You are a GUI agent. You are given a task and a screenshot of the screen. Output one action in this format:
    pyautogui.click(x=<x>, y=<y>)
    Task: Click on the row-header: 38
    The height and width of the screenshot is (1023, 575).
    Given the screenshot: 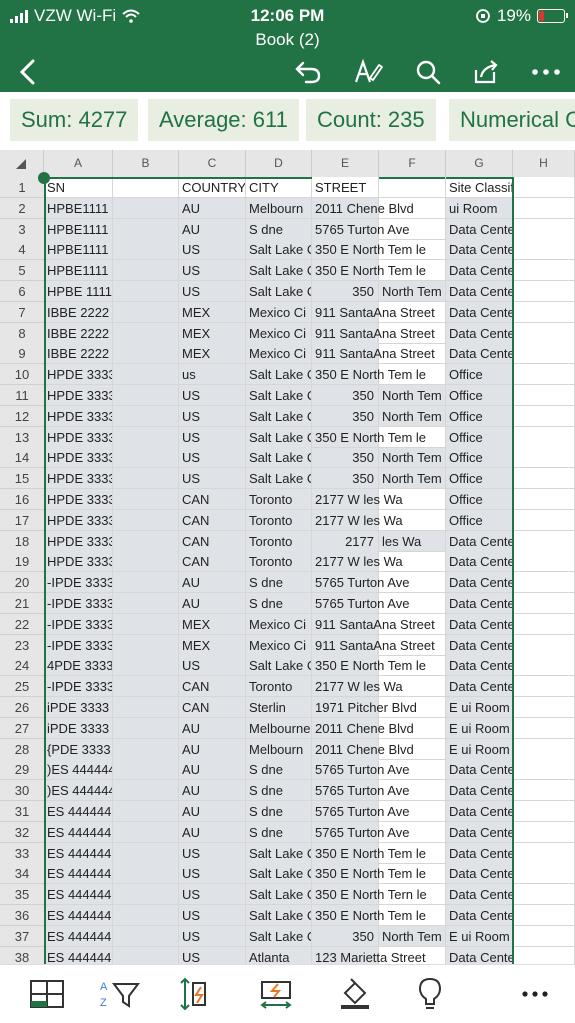 What is the action you would take?
    pyautogui.click(x=22, y=955)
    